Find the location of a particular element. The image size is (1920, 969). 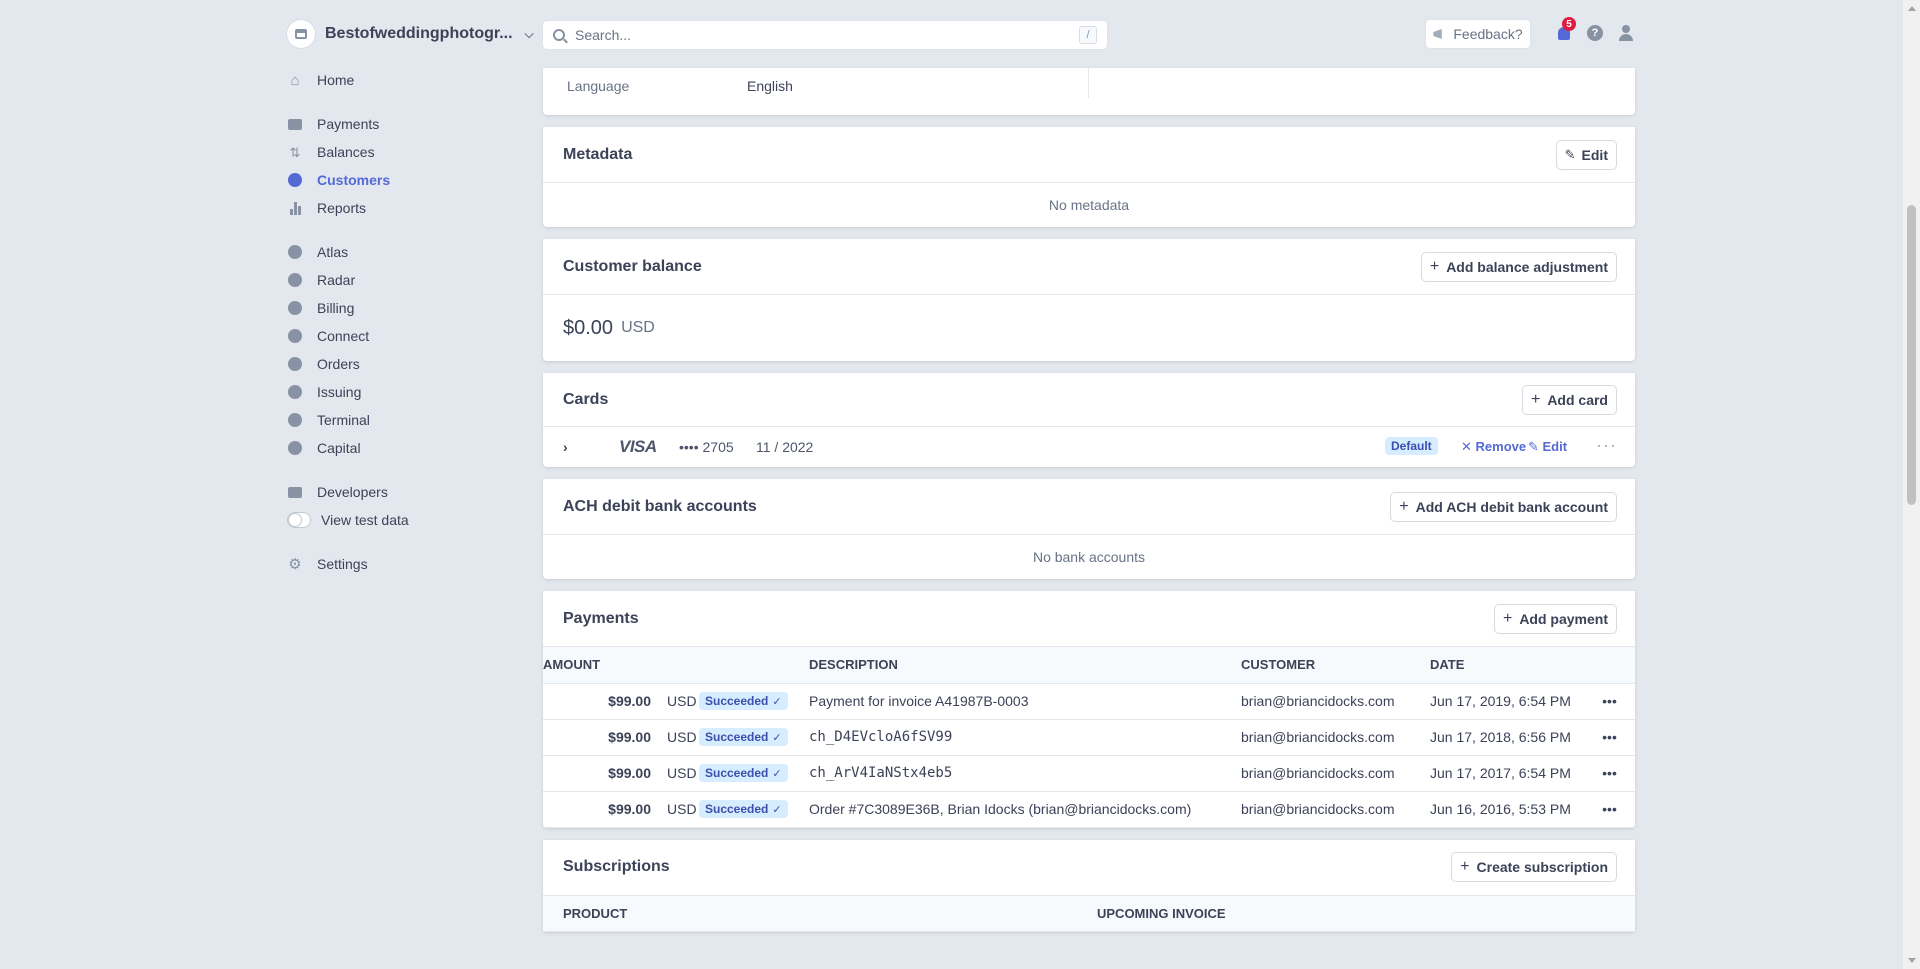

radar-icon is located at coordinates (295, 280).